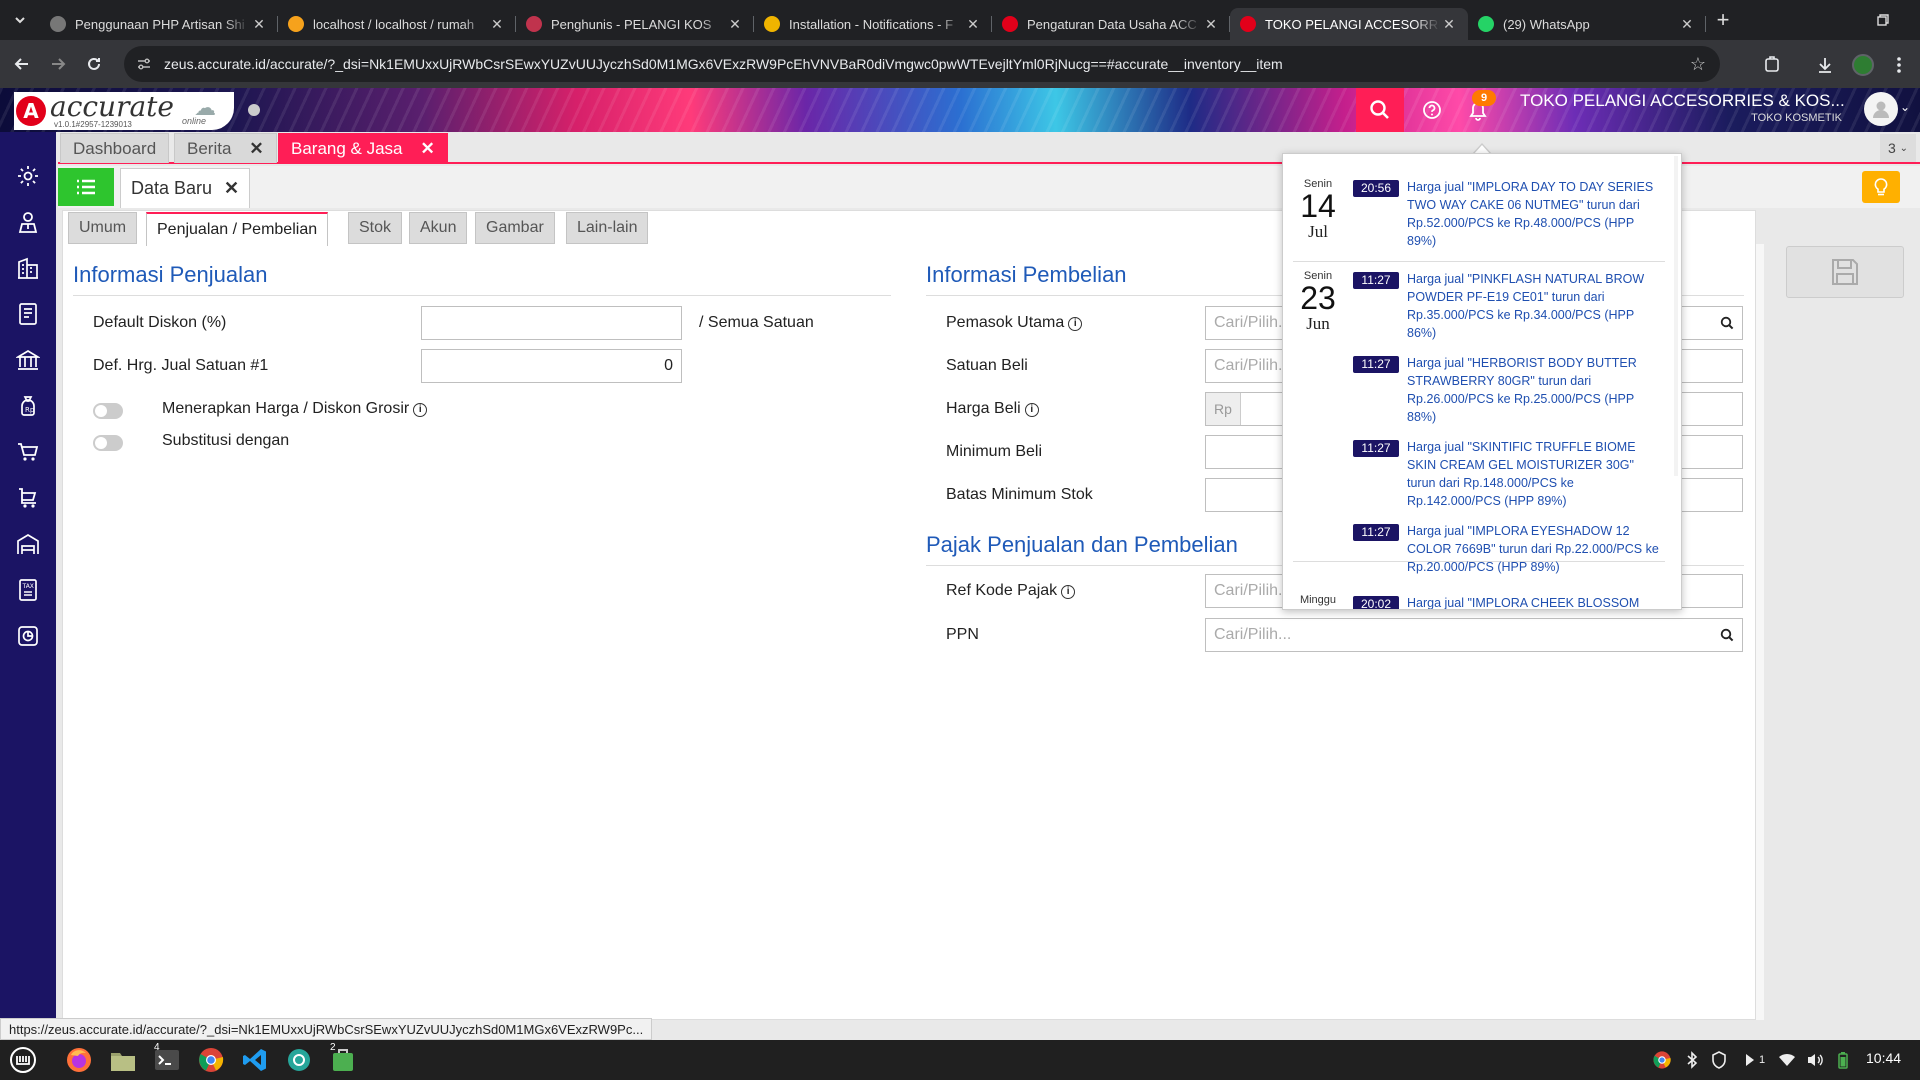  Describe the element at coordinates (254, 110) in the screenshot. I see `status-dot-icon` at that location.